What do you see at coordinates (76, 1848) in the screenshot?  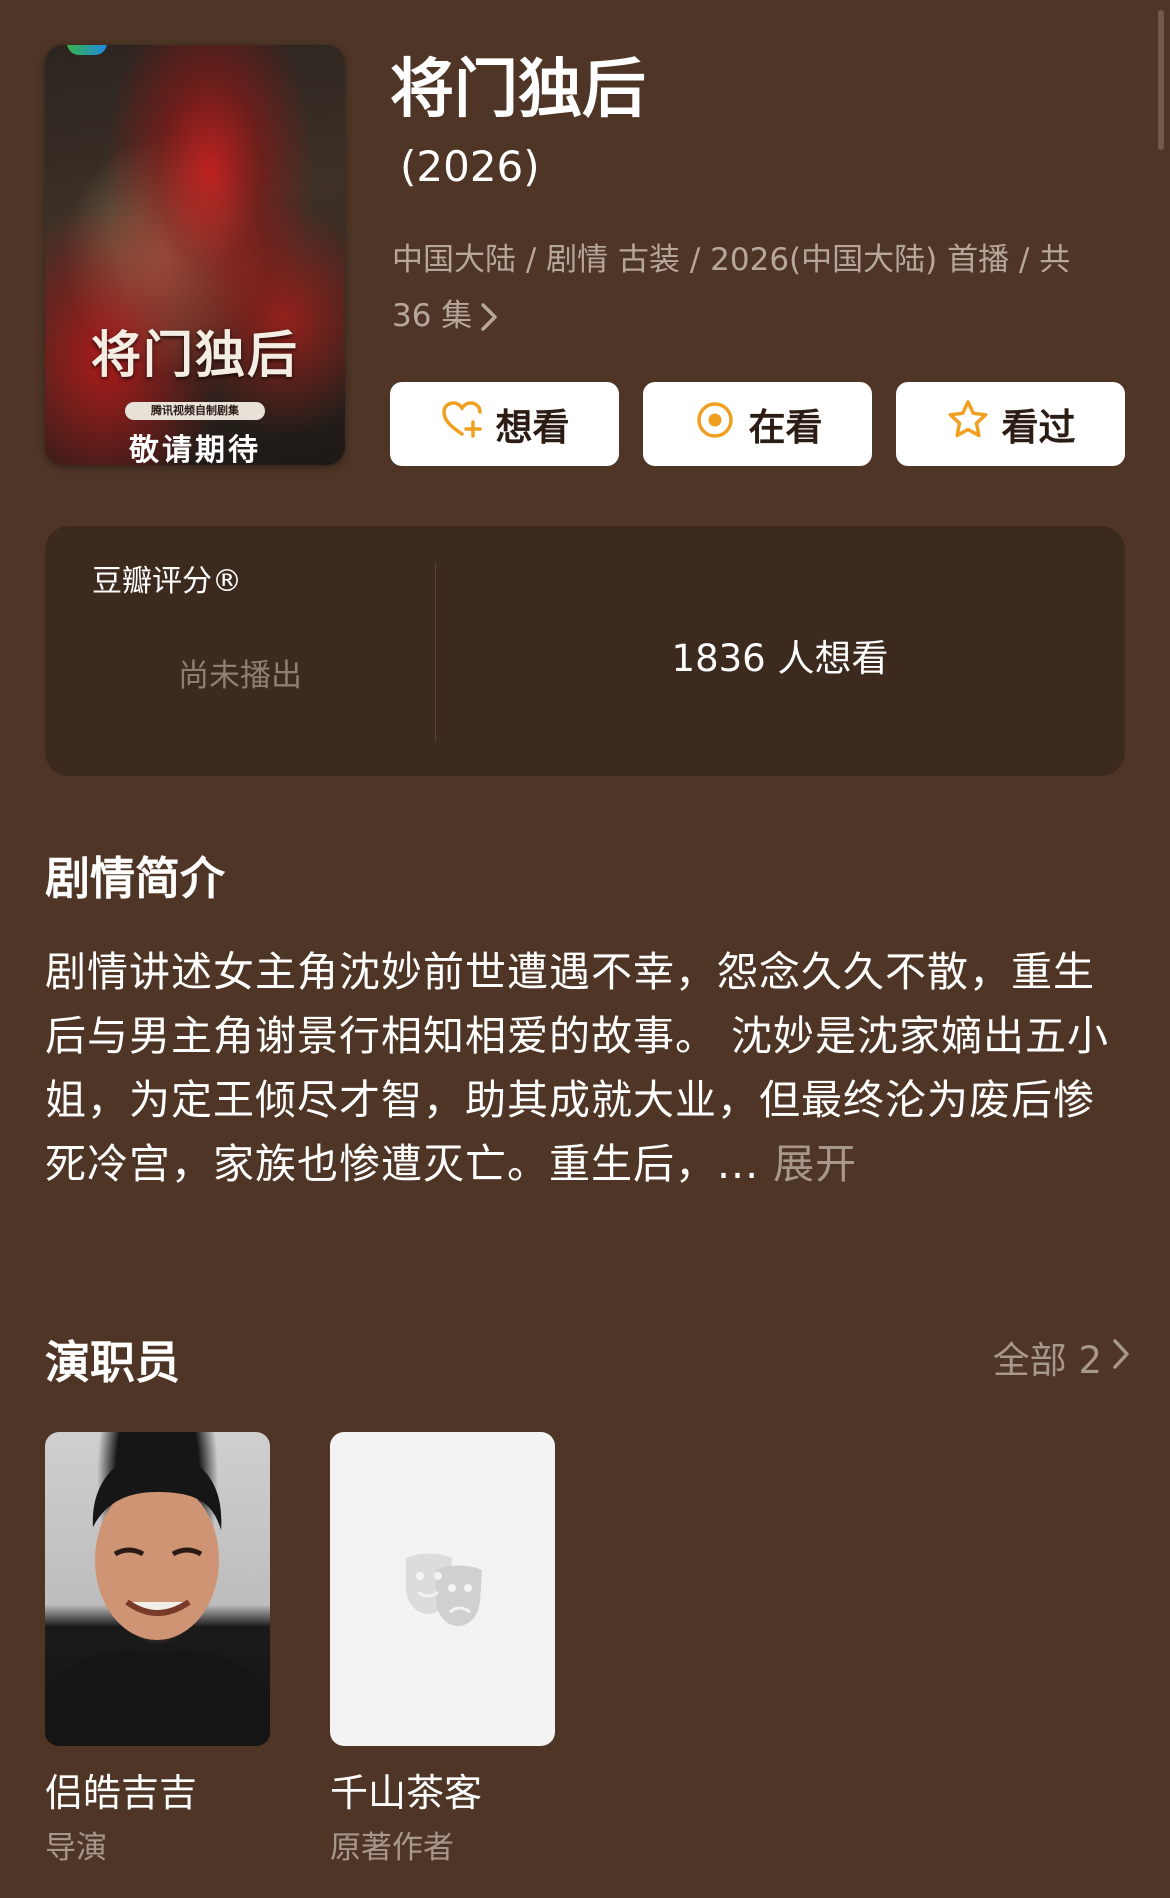 I see `cast-role-1: 导演` at bounding box center [76, 1848].